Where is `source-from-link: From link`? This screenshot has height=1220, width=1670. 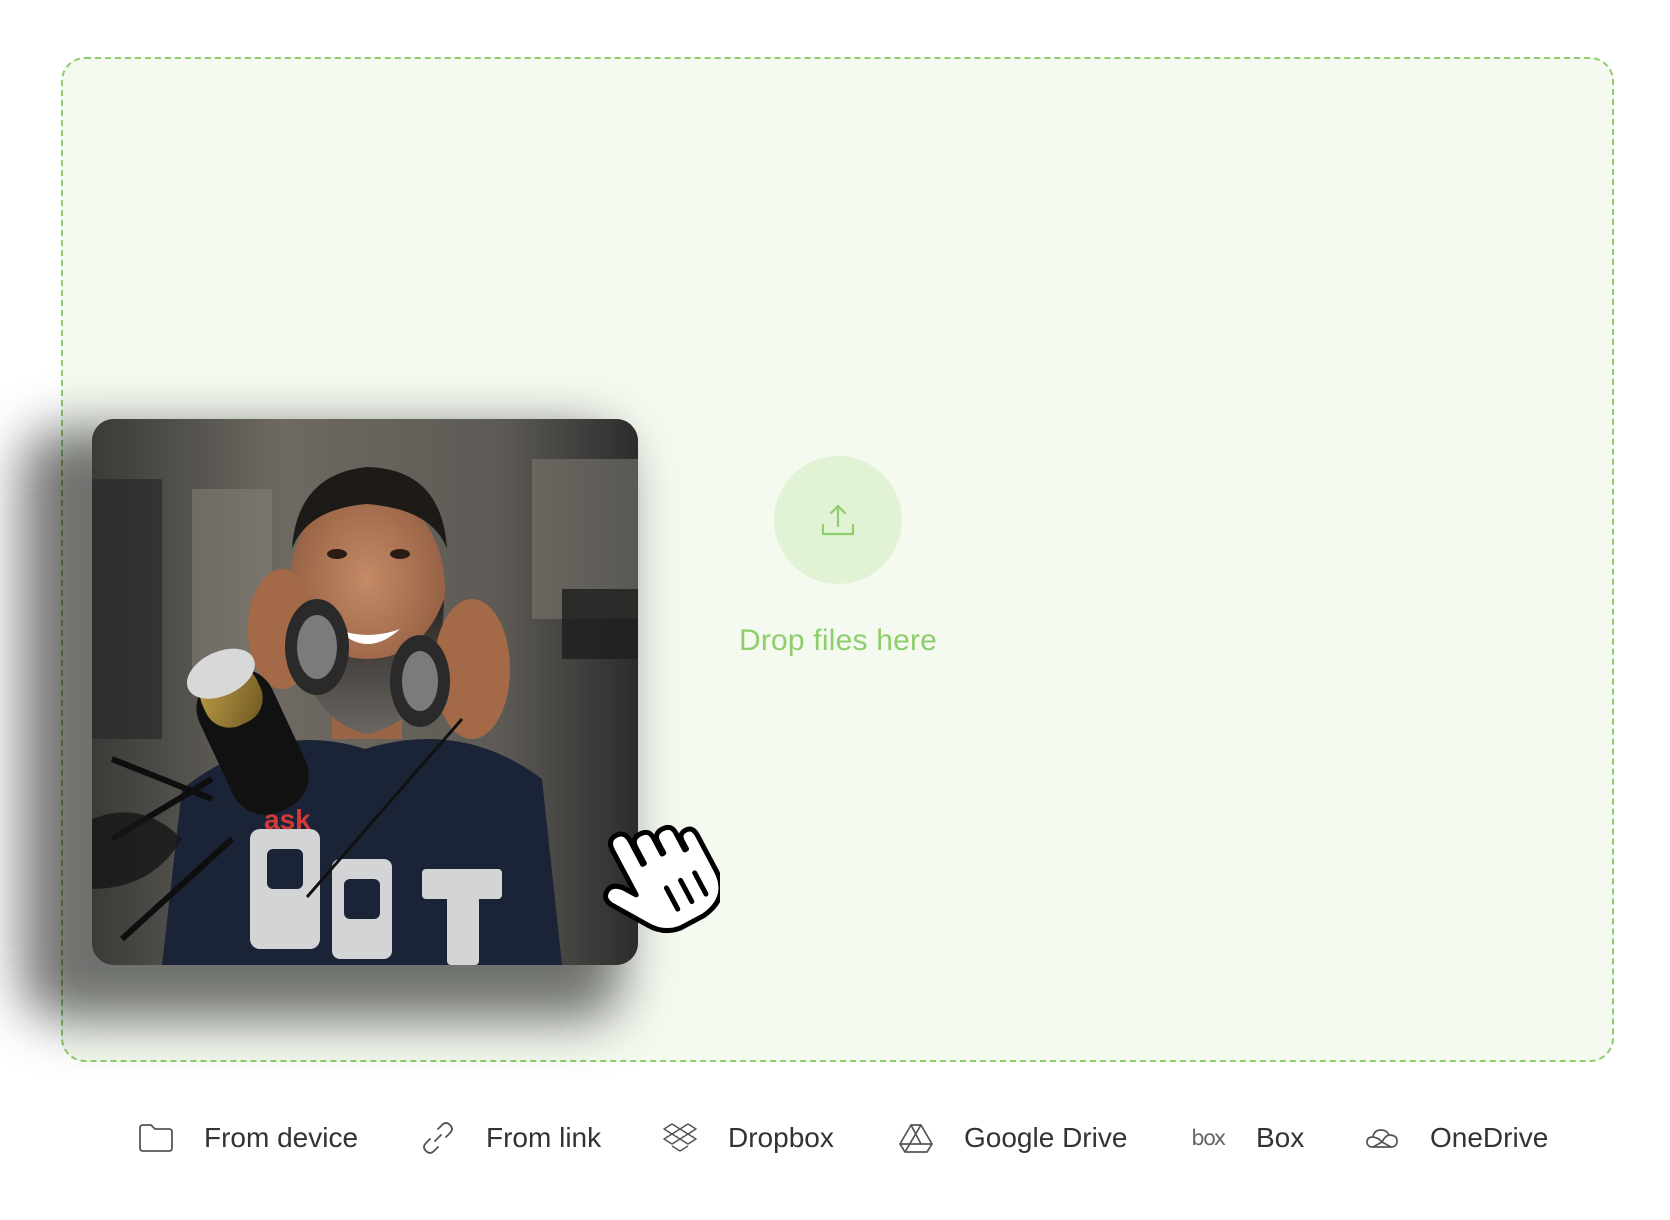 source-from-link: From link is located at coordinates (509, 1138).